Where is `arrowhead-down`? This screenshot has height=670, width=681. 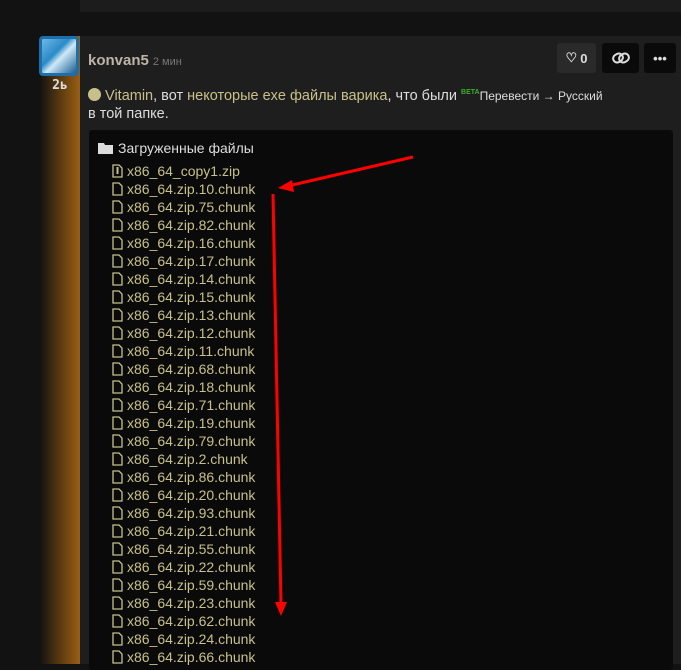 arrowhead-down is located at coordinates (281, 609).